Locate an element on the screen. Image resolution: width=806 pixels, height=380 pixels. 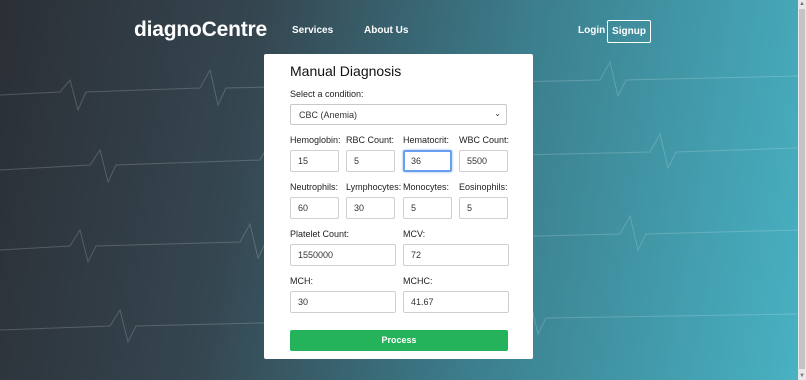
condition-selected-value: CBC (Anemia) is located at coordinates (328, 115).